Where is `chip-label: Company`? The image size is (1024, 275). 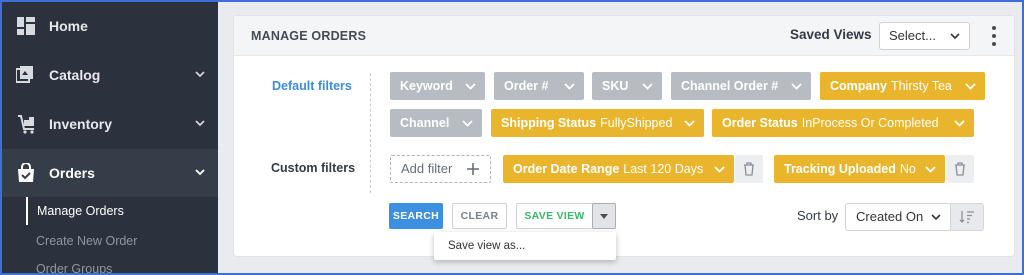 chip-label: Company is located at coordinates (858, 86).